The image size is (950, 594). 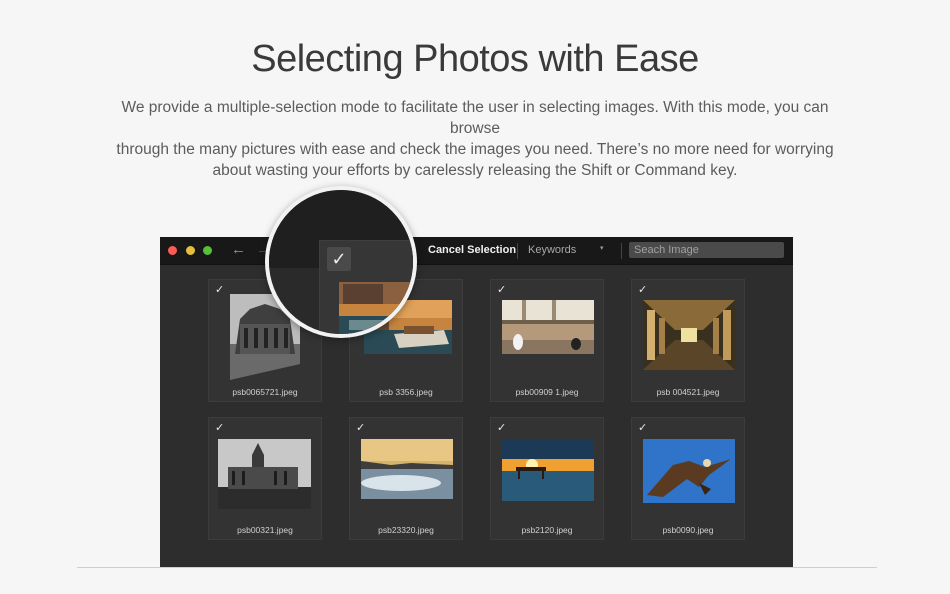 What do you see at coordinates (475, 59) in the screenshot?
I see `page-title: Selecting Photos with Ease` at bounding box center [475, 59].